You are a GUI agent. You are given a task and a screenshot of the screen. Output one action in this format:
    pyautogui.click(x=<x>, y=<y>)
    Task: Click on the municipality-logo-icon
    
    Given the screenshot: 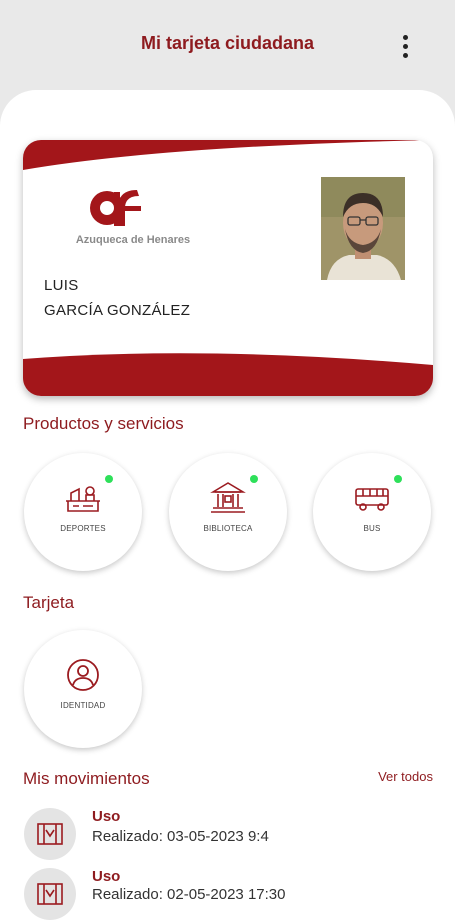 What is the action you would take?
    pyautogui.click(x=115, y=208)
    